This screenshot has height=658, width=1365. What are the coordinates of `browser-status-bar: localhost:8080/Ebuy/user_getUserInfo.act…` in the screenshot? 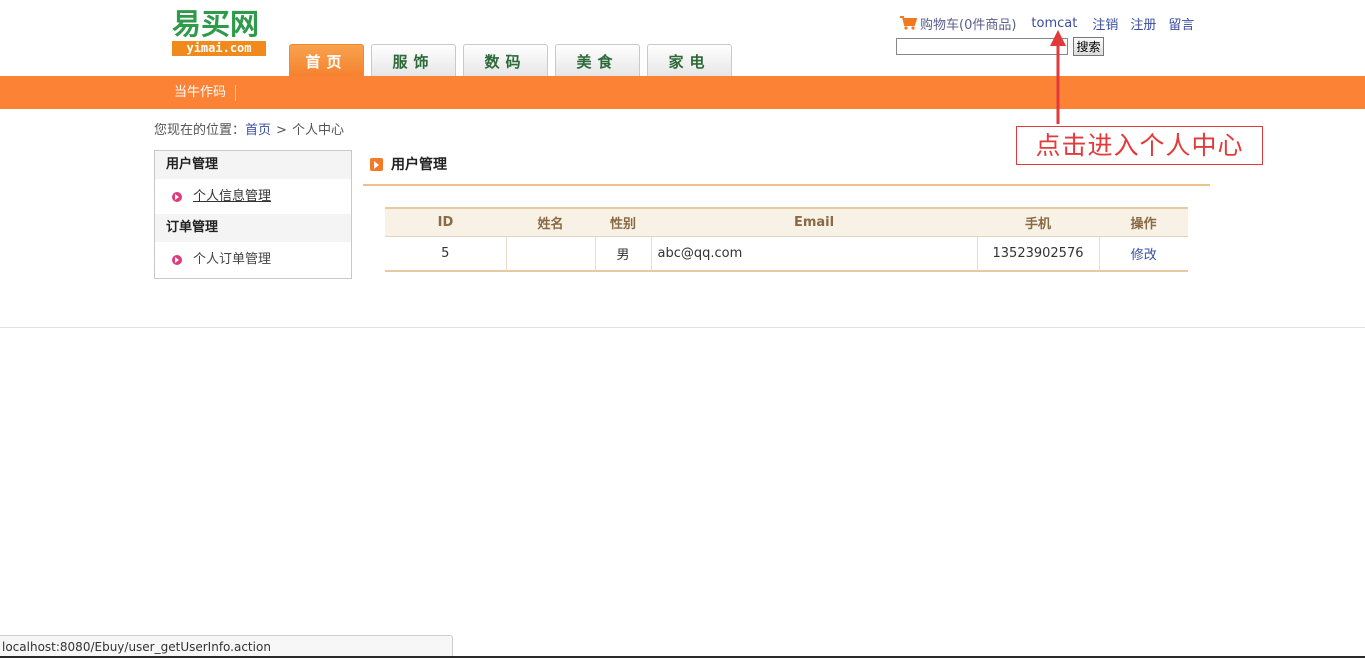 It's located at (226, 646).